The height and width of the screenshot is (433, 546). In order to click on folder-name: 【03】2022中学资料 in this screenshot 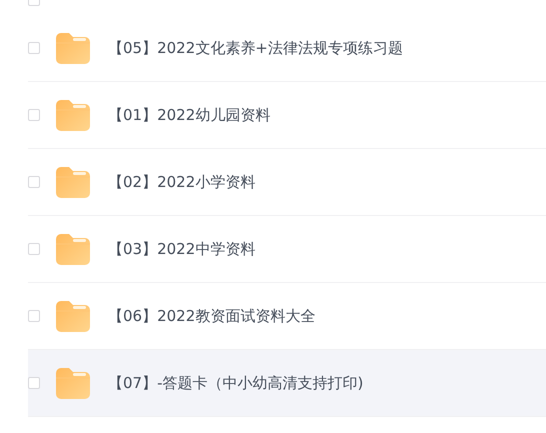, I will do `click(182, 249)`.